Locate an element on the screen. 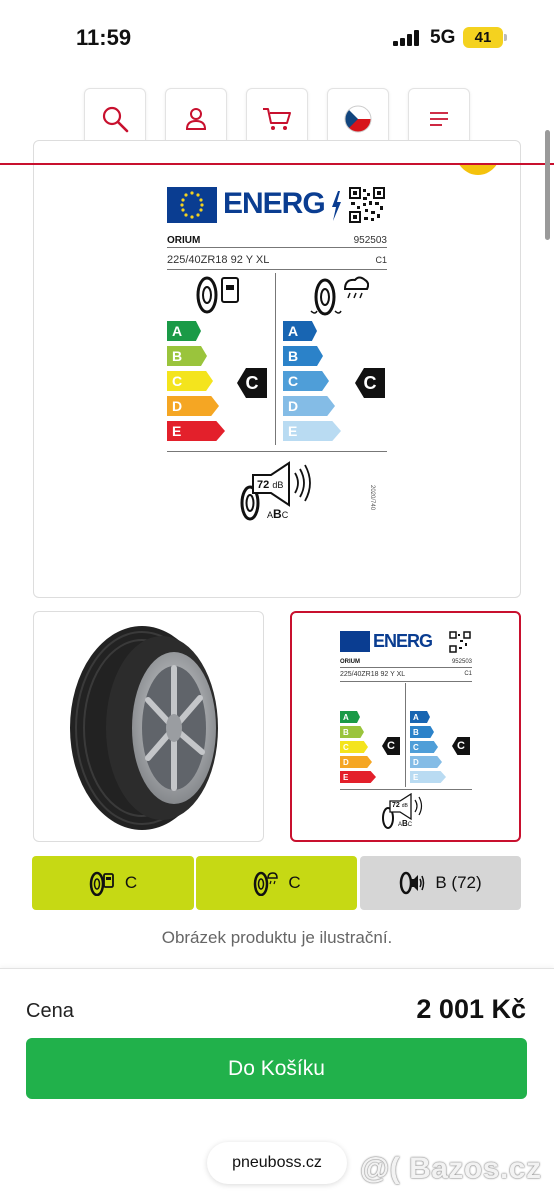  noise-badge: B (72) is located at coordinates (440, 883).